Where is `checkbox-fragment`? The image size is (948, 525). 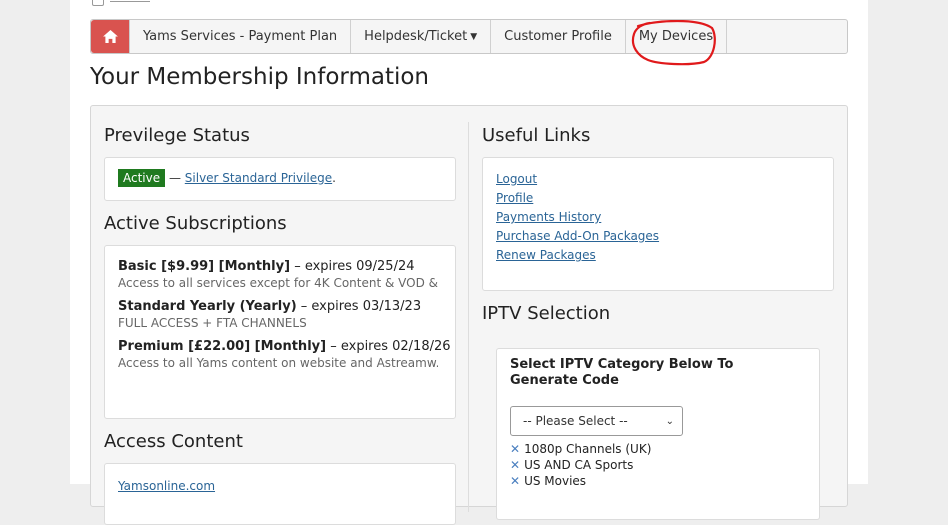 checkbox-fragment is located at coordinates (98, 3).